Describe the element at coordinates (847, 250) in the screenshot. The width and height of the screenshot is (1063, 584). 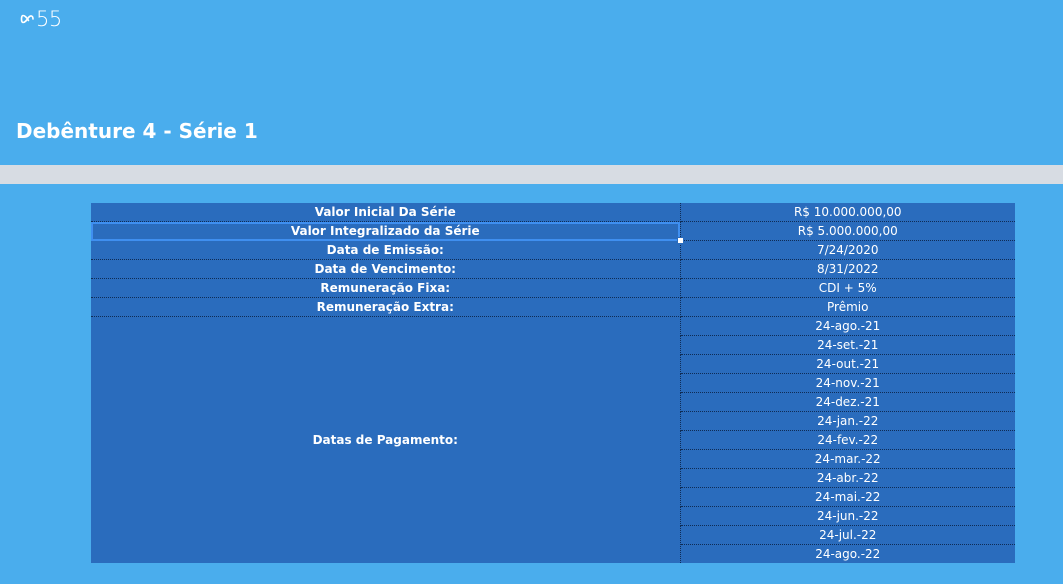
I see `value-cell-data-emissao: 7/24/2020` at that location.